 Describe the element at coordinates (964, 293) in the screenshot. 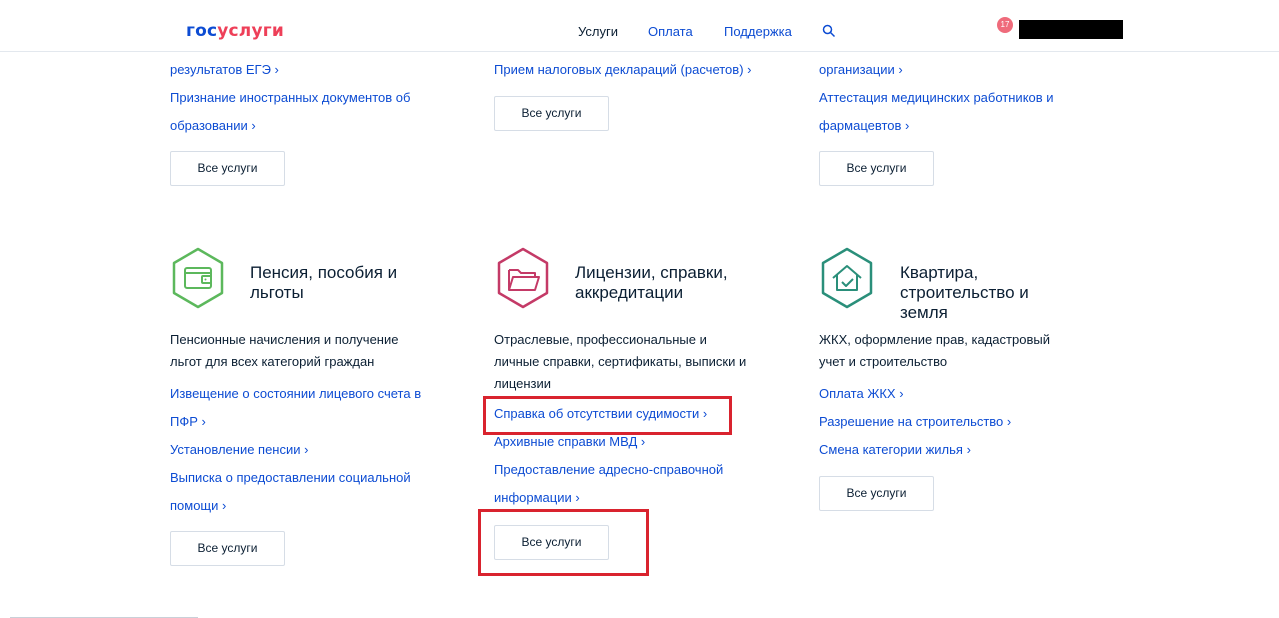

I see `category-title-housing: Квартира, строительство и земля` at that location.